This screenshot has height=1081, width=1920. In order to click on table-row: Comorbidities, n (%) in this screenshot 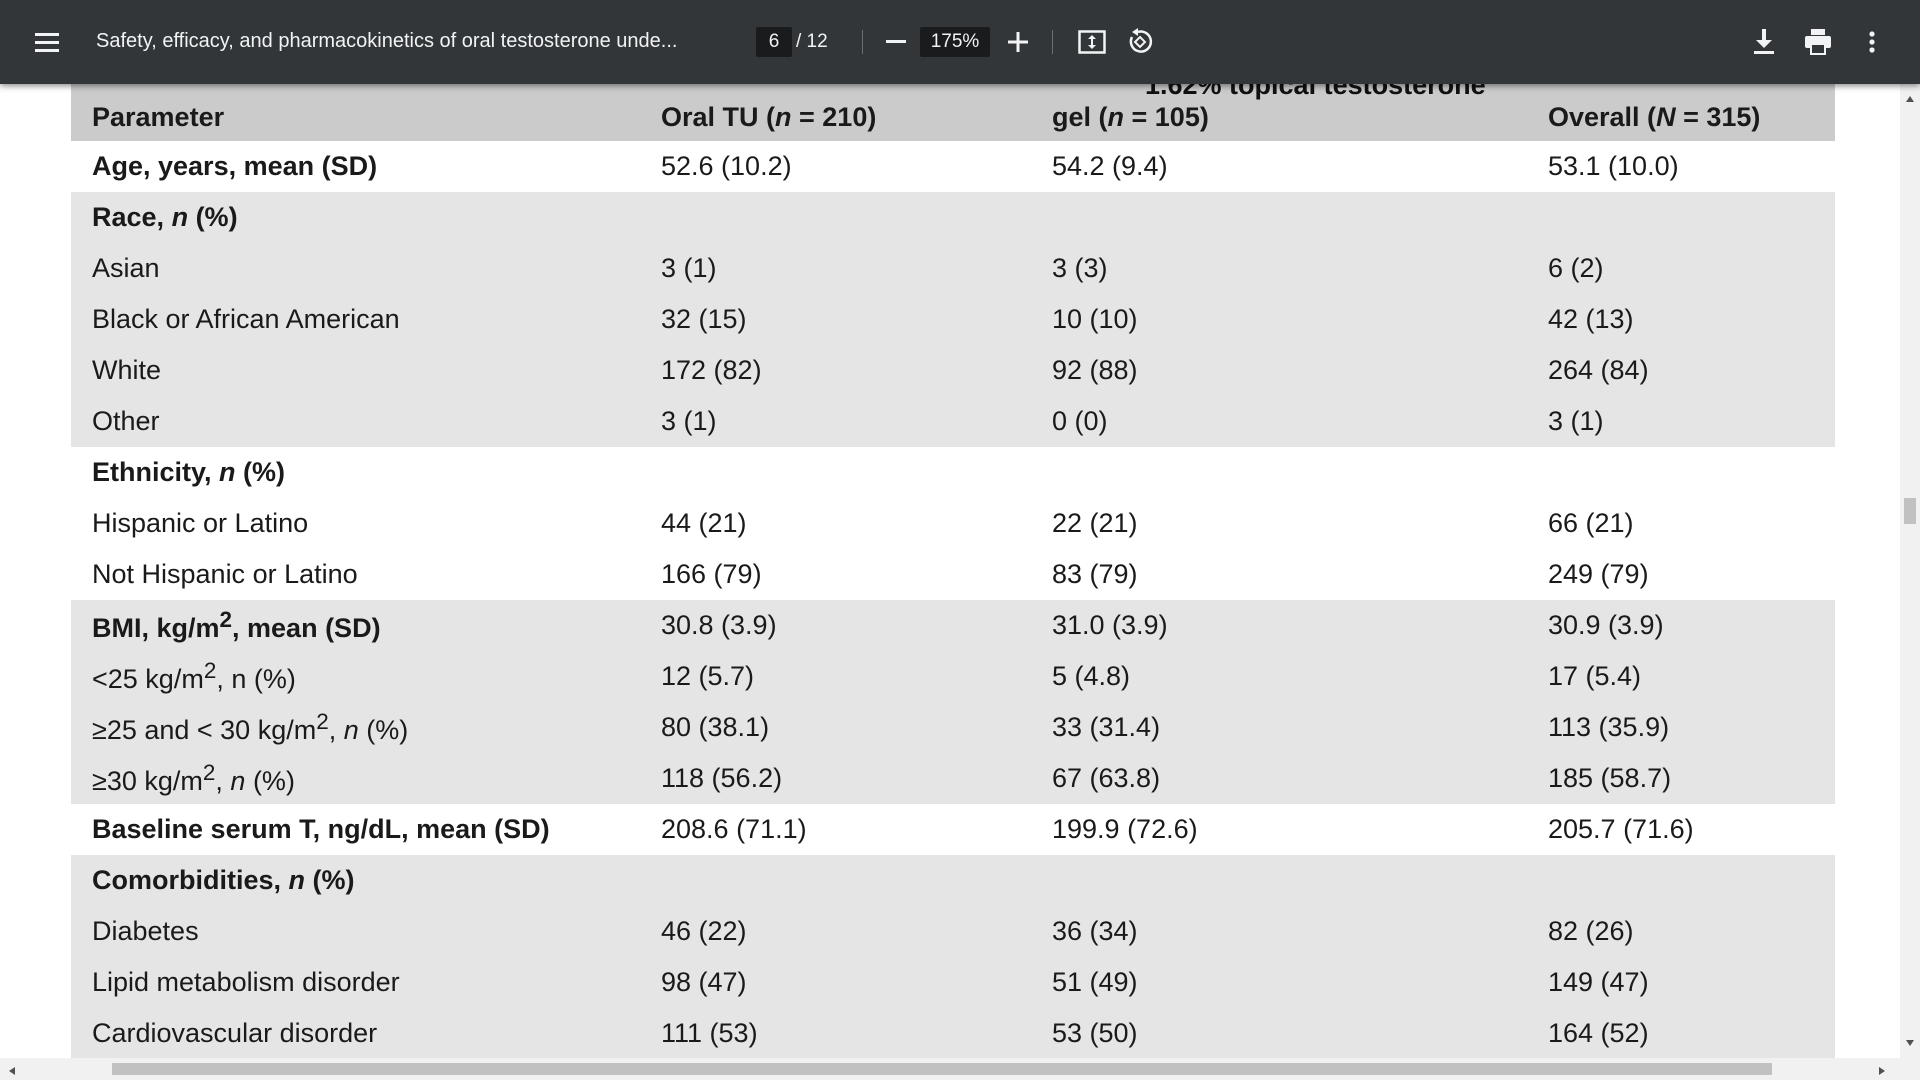, I will do `click(953, 880)`.